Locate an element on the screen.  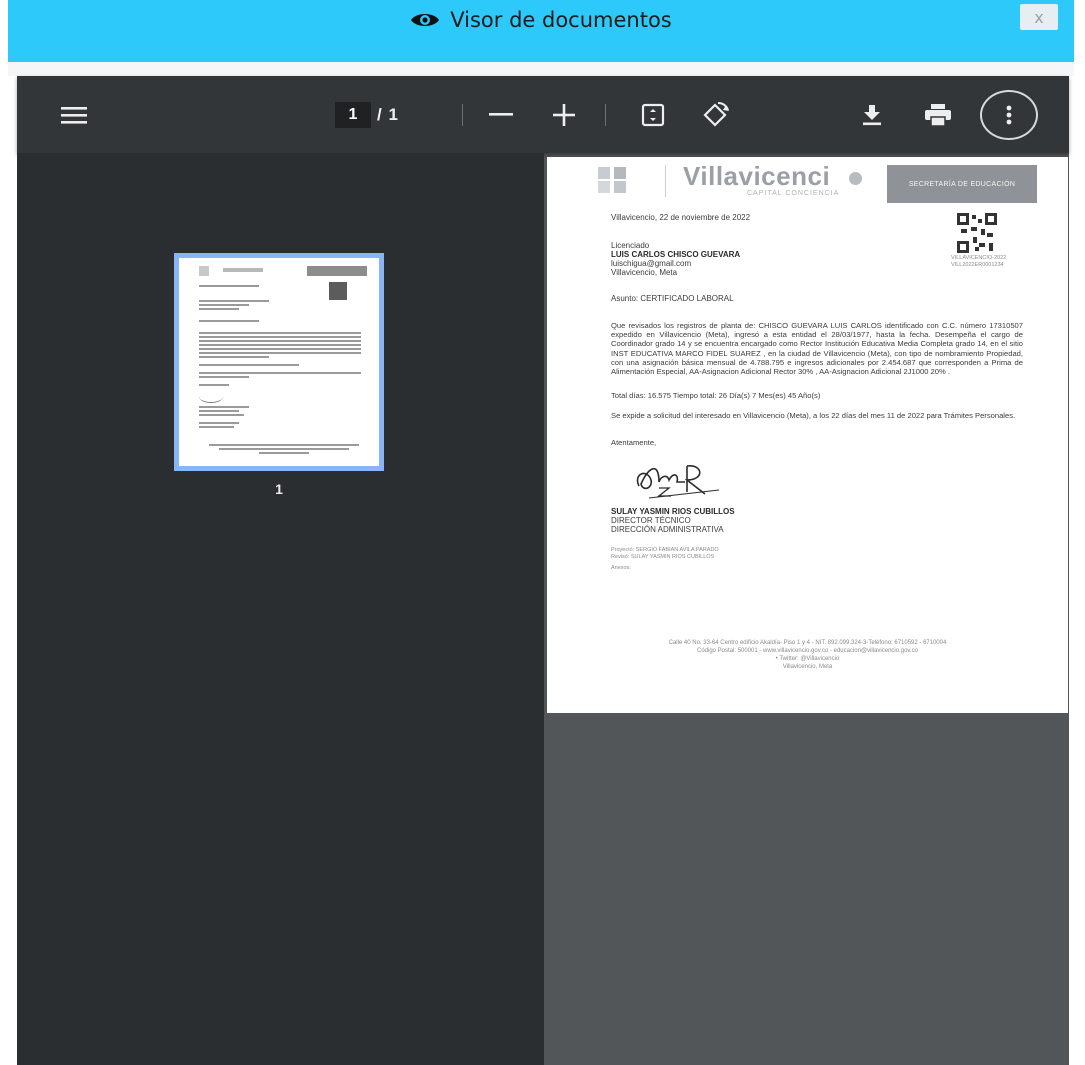
qr-code-icon is located at coordinates (977, 233).